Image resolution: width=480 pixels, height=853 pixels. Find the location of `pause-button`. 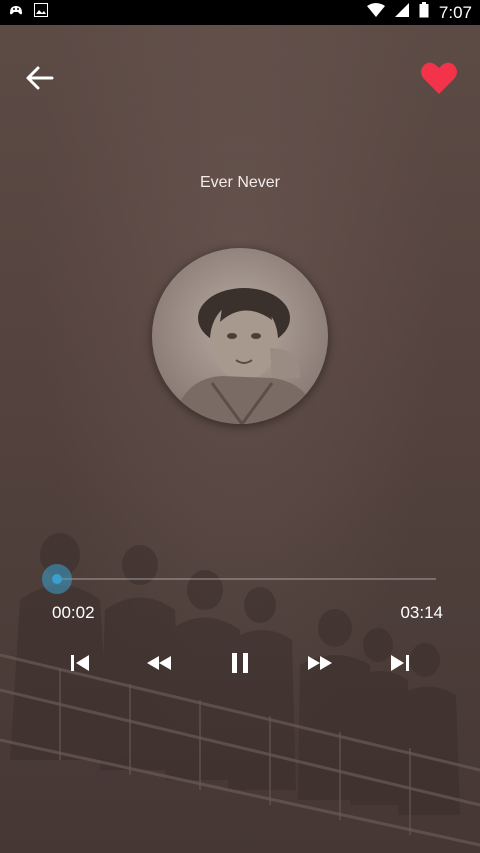

pause-button is located at coordinates (240, 663).